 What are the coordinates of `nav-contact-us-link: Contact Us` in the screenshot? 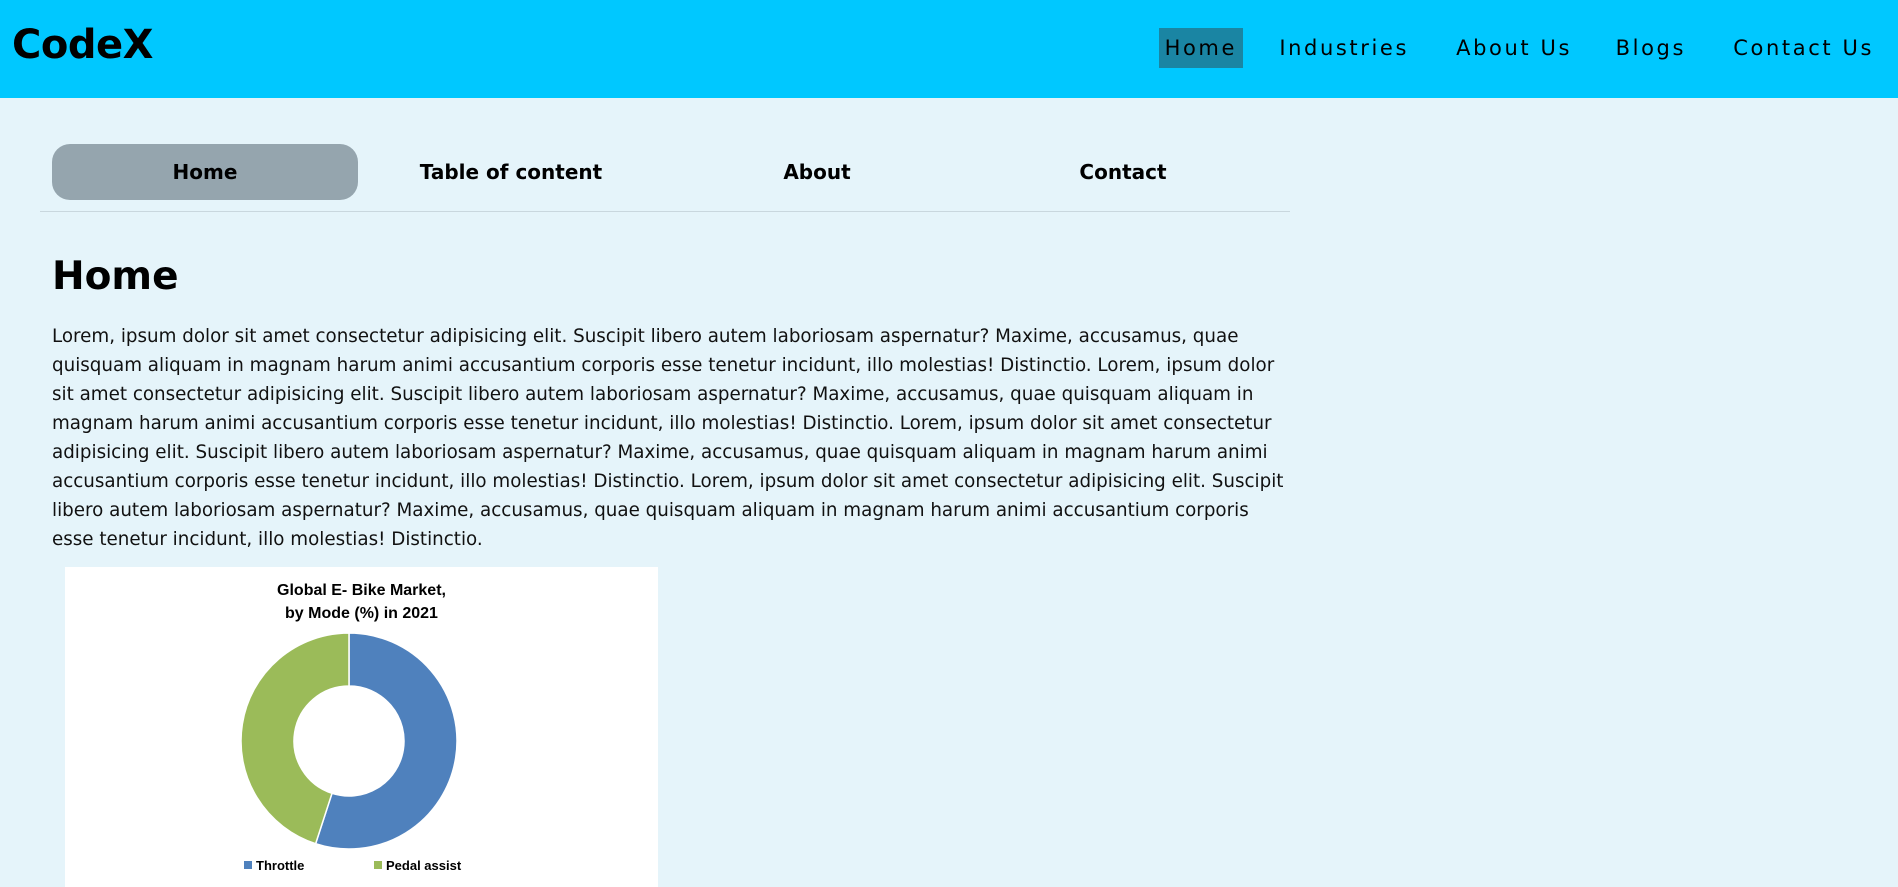 It's located at (1803, 48).